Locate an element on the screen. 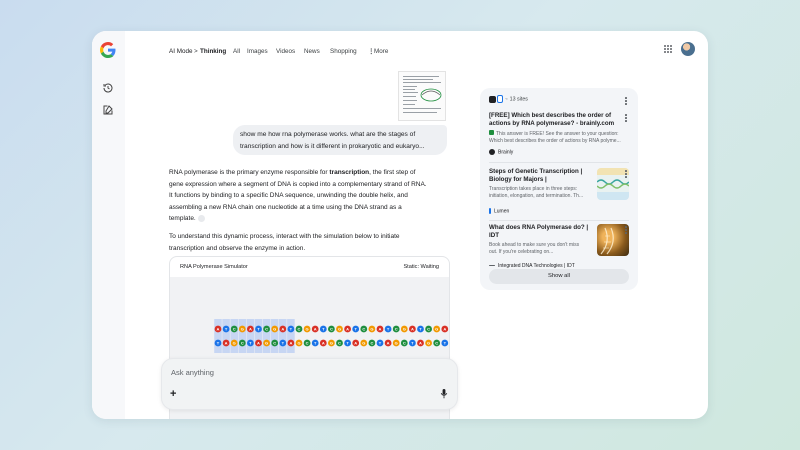 The width and height of the screenshot is (800, 450). attached-image-thumbnail is located at coordinates (422, 96).